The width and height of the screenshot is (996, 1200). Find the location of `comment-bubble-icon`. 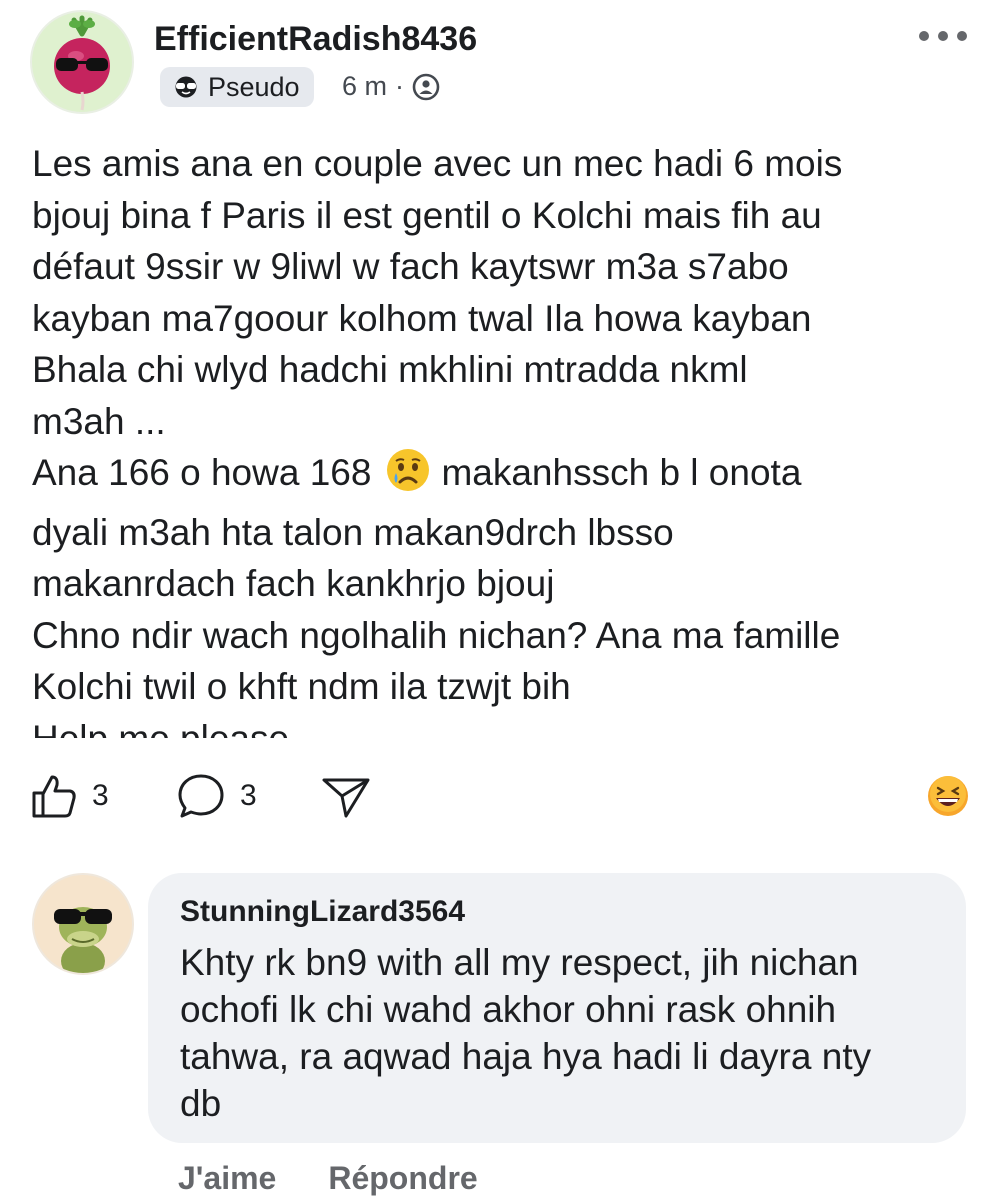

comment-bubble-icon is located at coordinates (201, 796).